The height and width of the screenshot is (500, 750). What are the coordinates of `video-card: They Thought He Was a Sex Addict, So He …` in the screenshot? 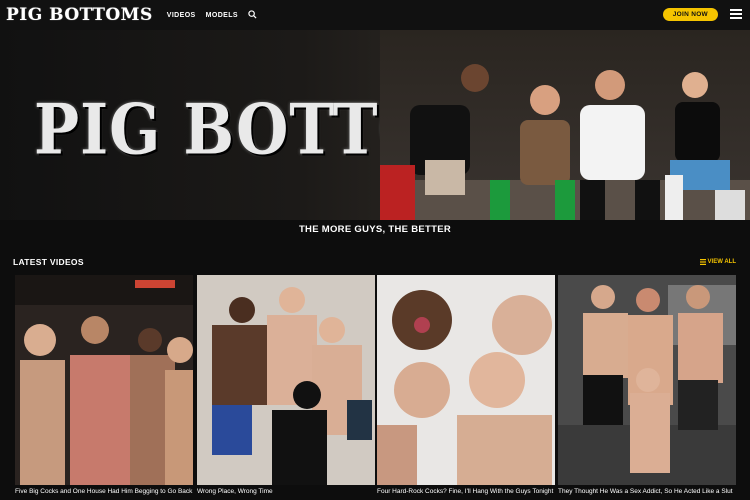 It's located at (647, 387).